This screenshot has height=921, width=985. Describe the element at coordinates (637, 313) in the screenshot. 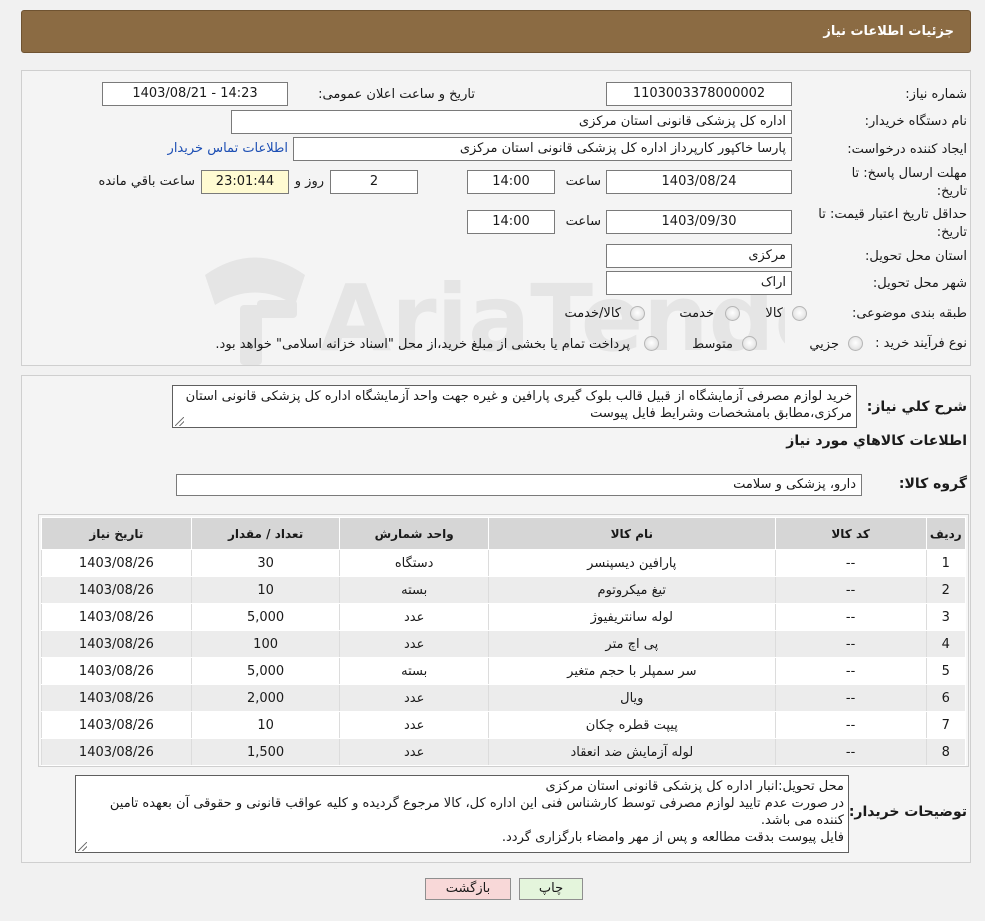

I see `category-radio-goods-service` at that location.